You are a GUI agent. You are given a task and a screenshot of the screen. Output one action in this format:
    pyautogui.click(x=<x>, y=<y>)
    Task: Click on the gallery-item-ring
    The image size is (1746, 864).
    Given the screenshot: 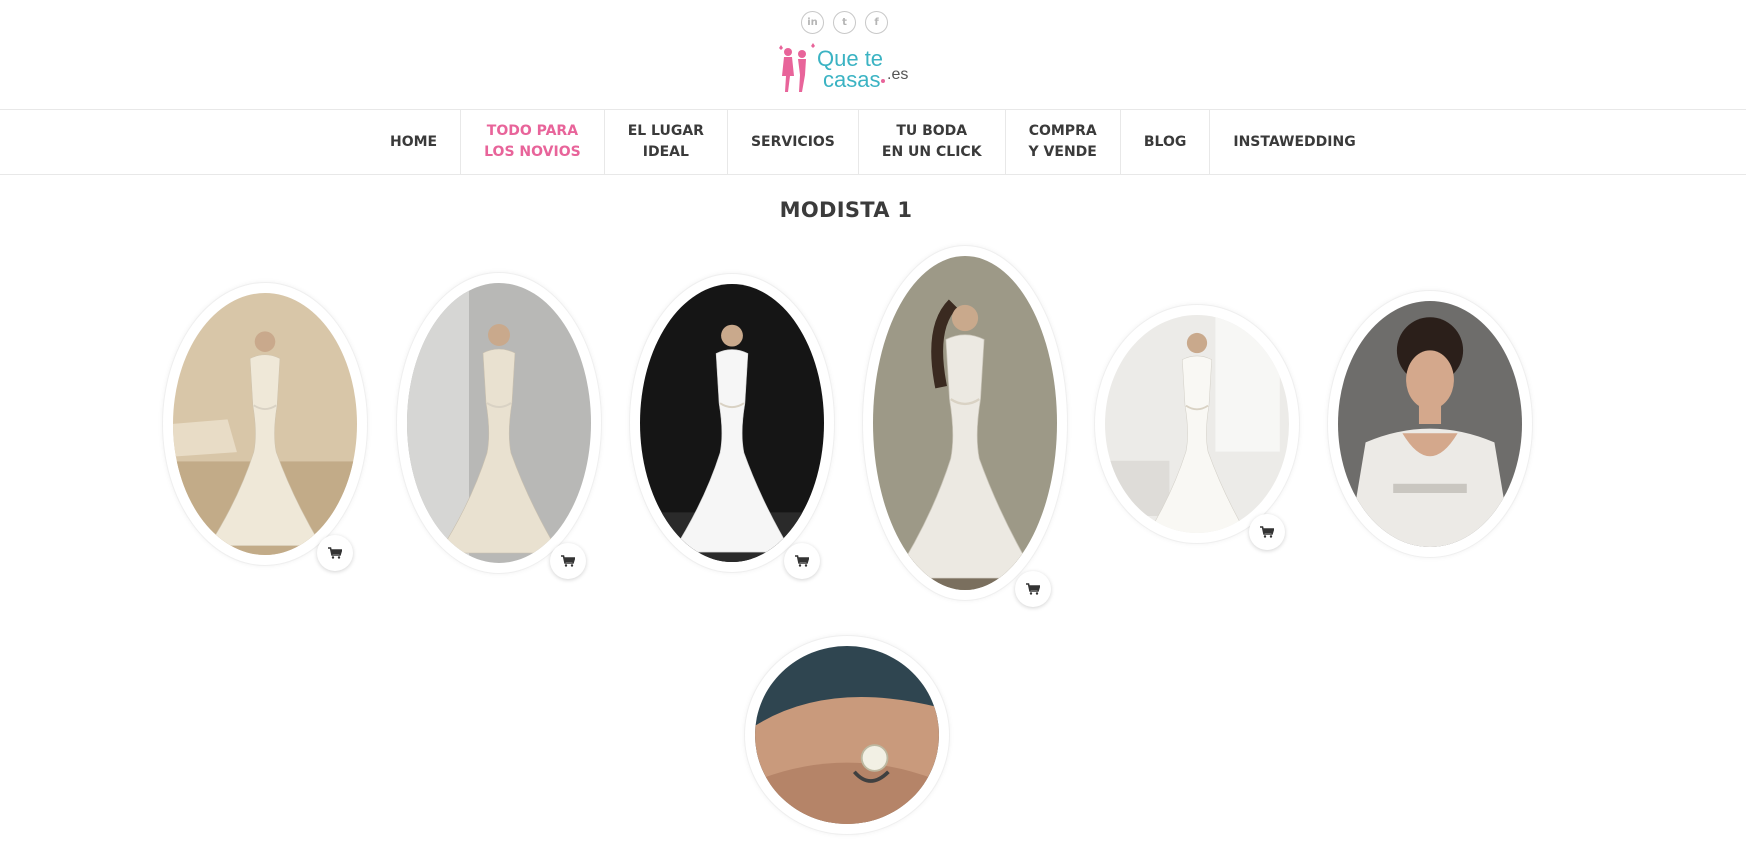 What is the action you would take?
    pyautogui.click(x=847, y=735)
    